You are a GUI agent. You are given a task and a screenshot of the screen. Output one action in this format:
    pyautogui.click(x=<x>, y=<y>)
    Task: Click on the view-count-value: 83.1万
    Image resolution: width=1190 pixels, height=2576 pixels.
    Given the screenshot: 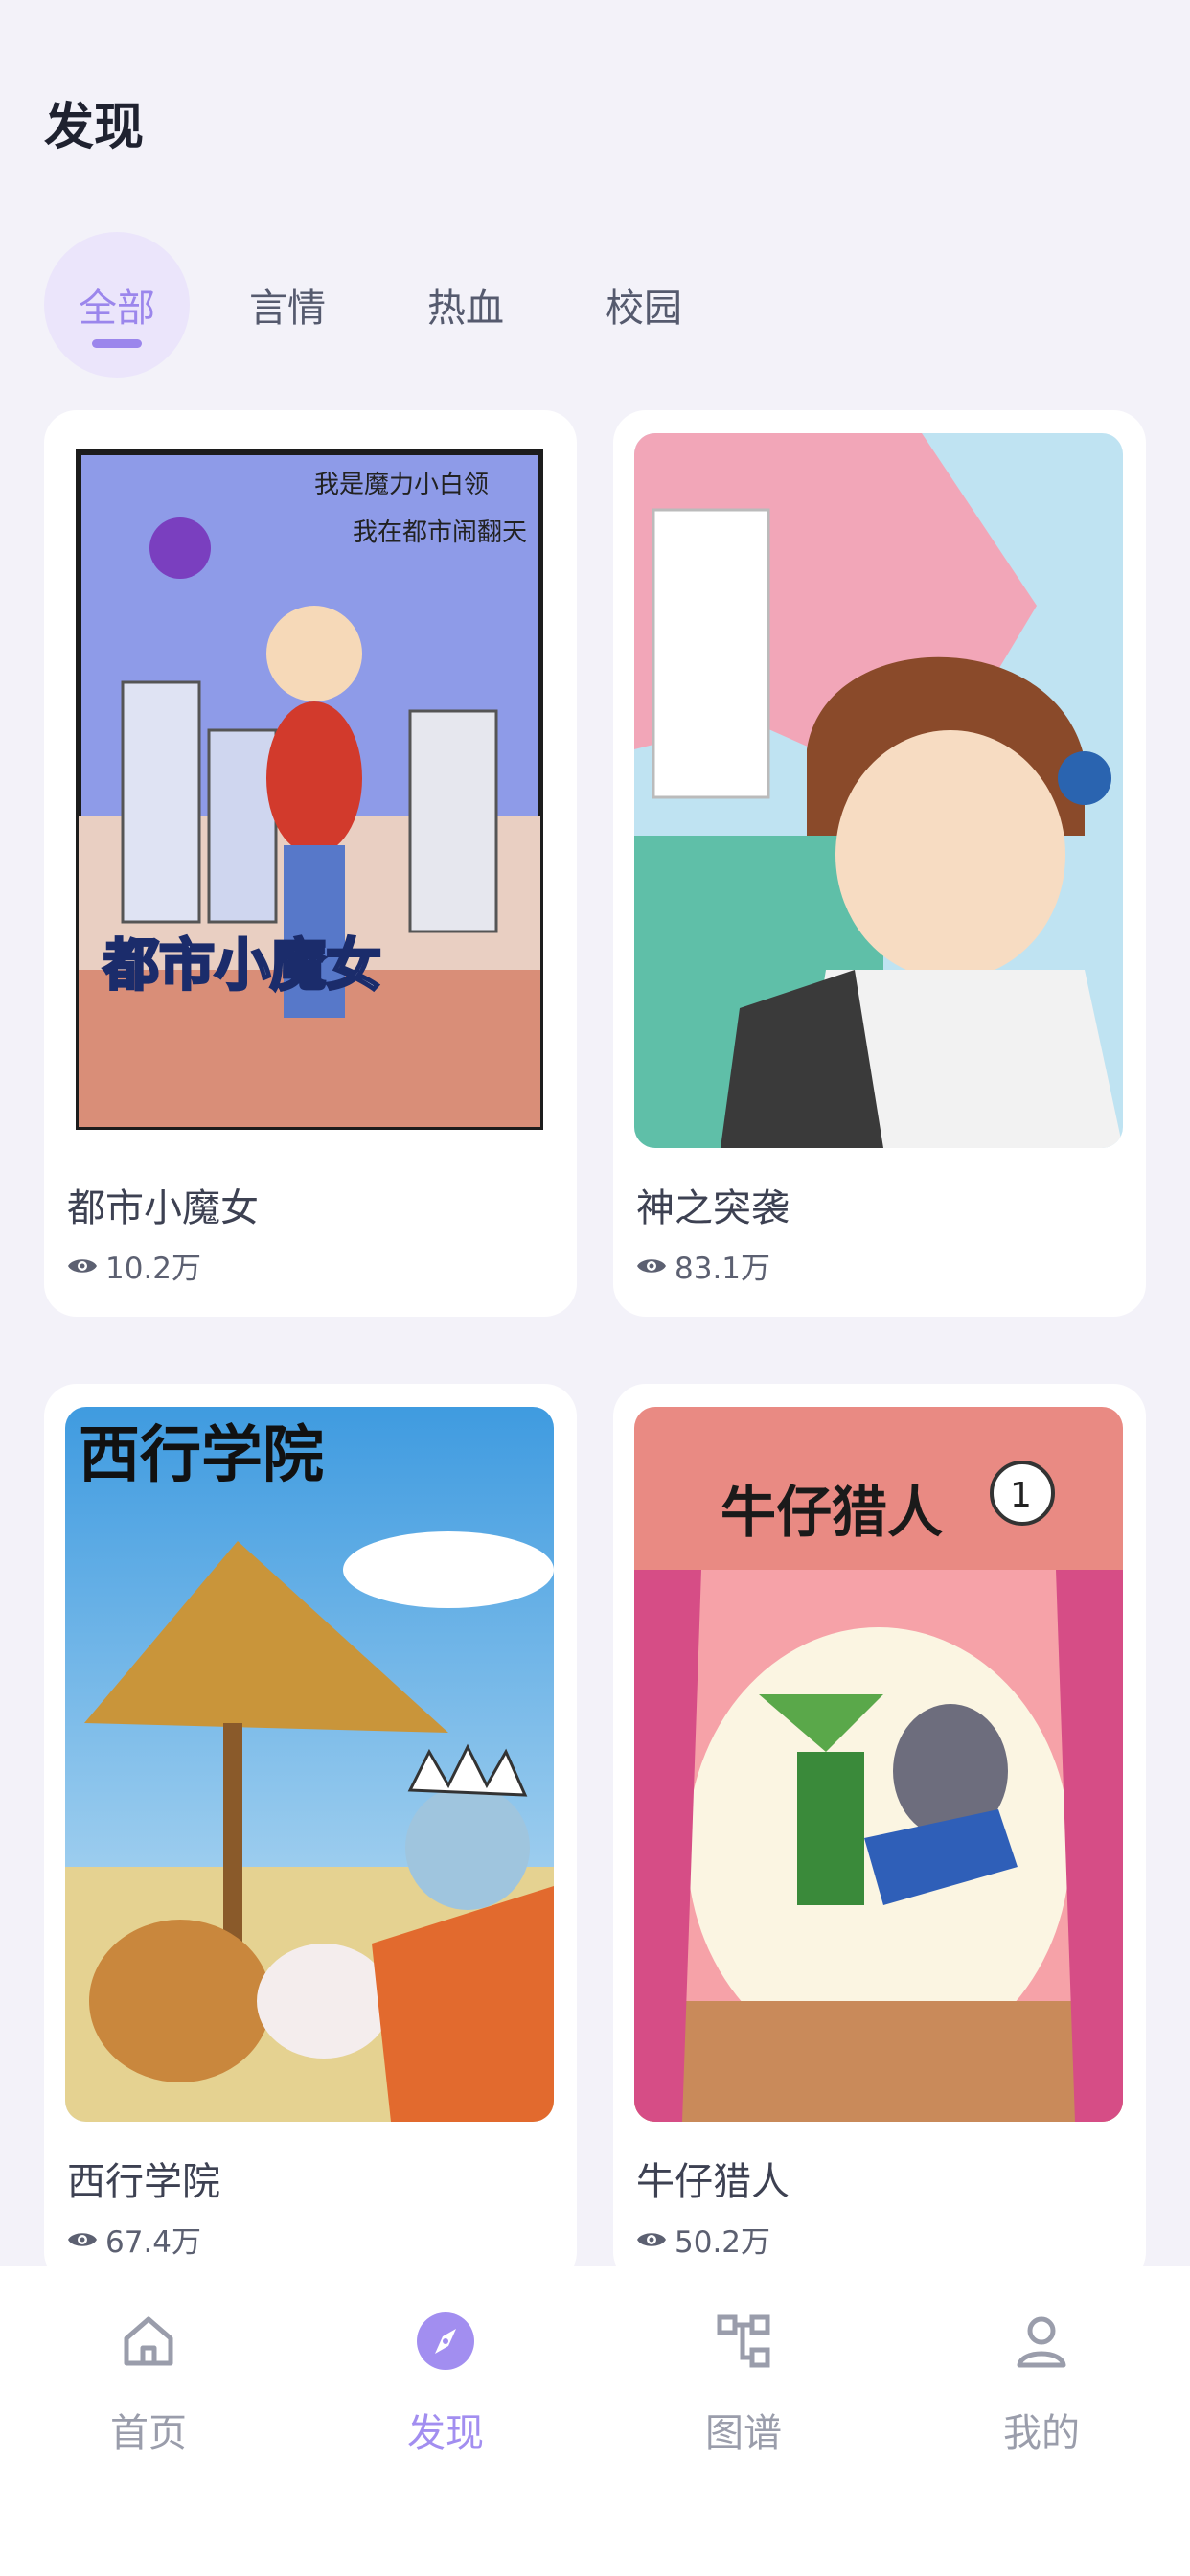 What is the action you would take?
    pyautogui.click(x=723, y=1269)
    